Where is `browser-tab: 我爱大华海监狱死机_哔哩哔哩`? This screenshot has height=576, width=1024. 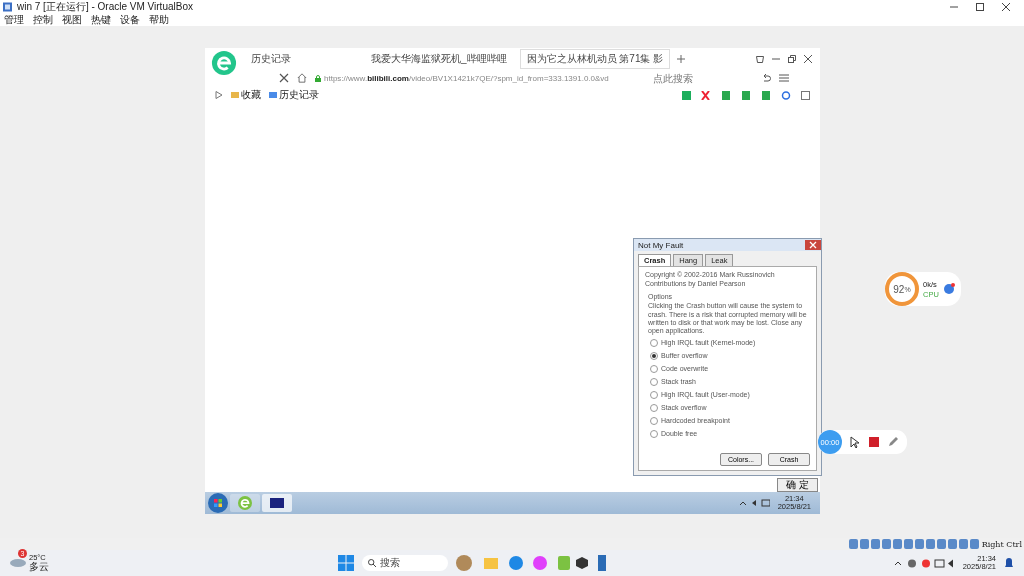
browser-tab: 我爱大华海监狱死机_哔哩哔哩 is located at coordinates (439, 59).